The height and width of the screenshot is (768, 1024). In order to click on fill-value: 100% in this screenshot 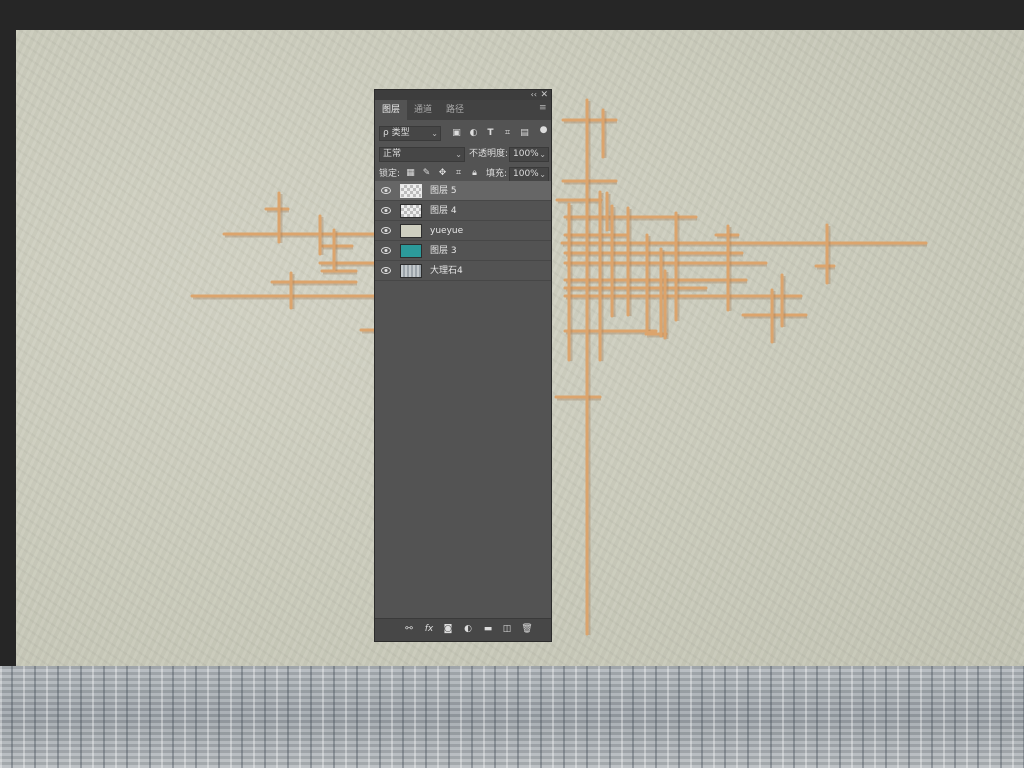, I will do `click(526, 174)`.